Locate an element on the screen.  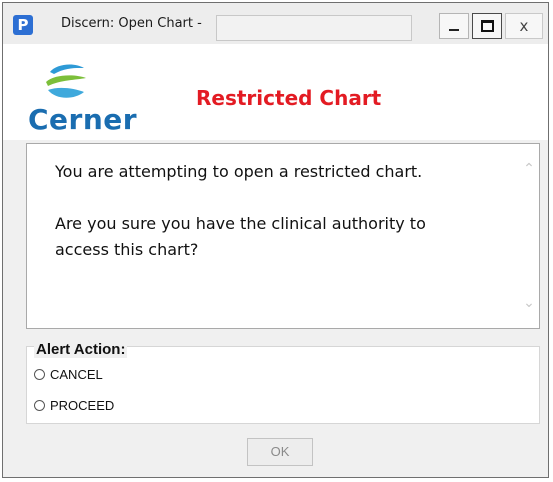
title-redacted-field is located at coordinates (314, 28).